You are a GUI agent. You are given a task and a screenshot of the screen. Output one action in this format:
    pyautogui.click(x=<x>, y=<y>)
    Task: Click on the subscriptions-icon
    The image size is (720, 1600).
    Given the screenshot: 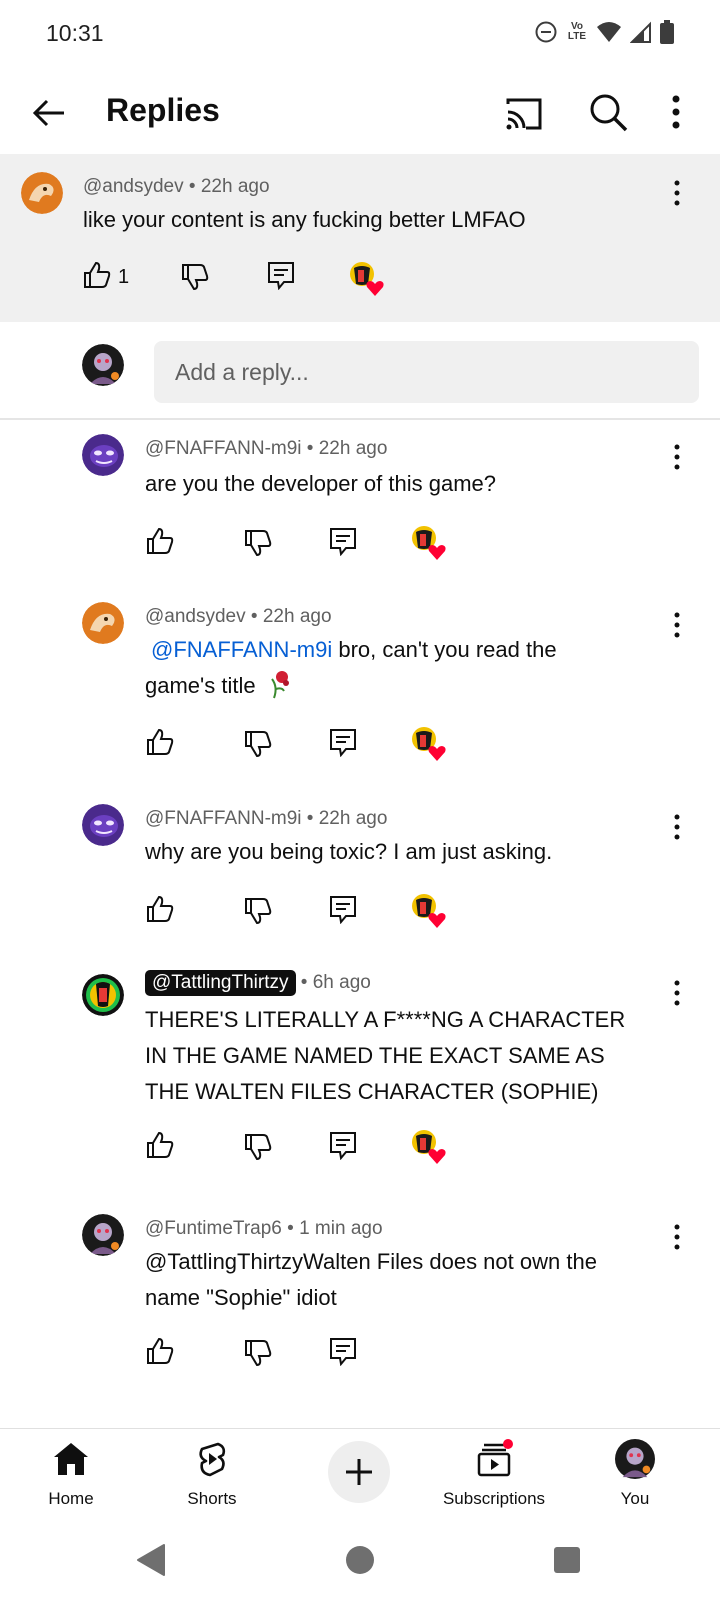 What is the action you would take?
    pyautogui.click(x=495, y=1458)
    